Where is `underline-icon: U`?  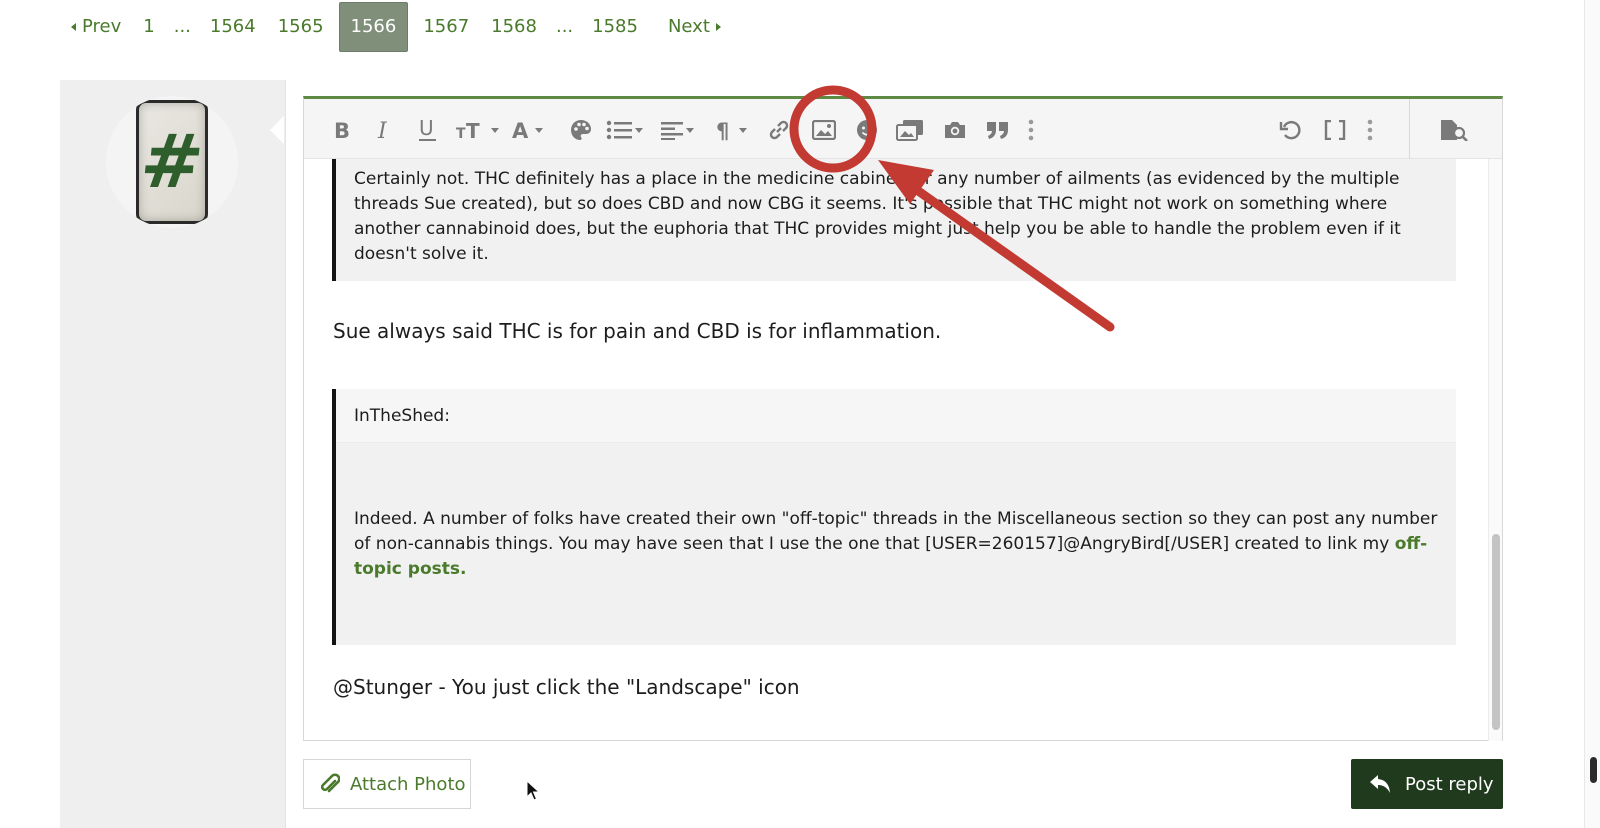 underline-icon: U is located at coordinates (428, 130).